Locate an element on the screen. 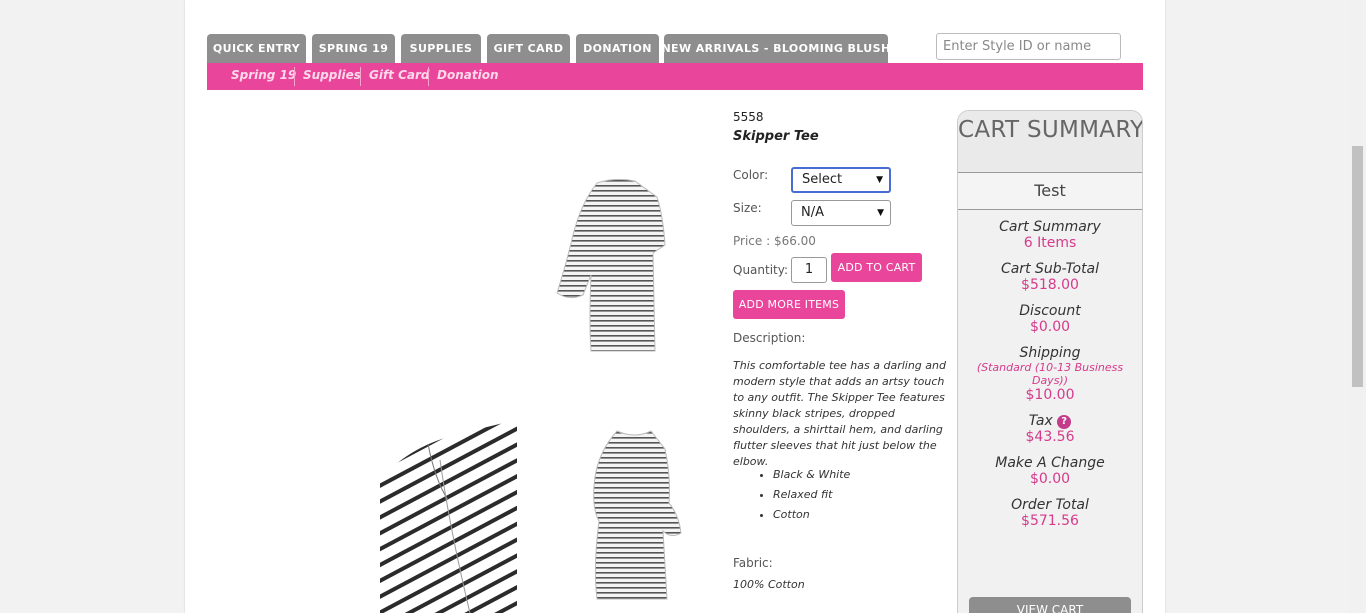 The width and height of the screenshot is (1366, 613). list-item: Relaxed fit is located at coordinates (811, 495).